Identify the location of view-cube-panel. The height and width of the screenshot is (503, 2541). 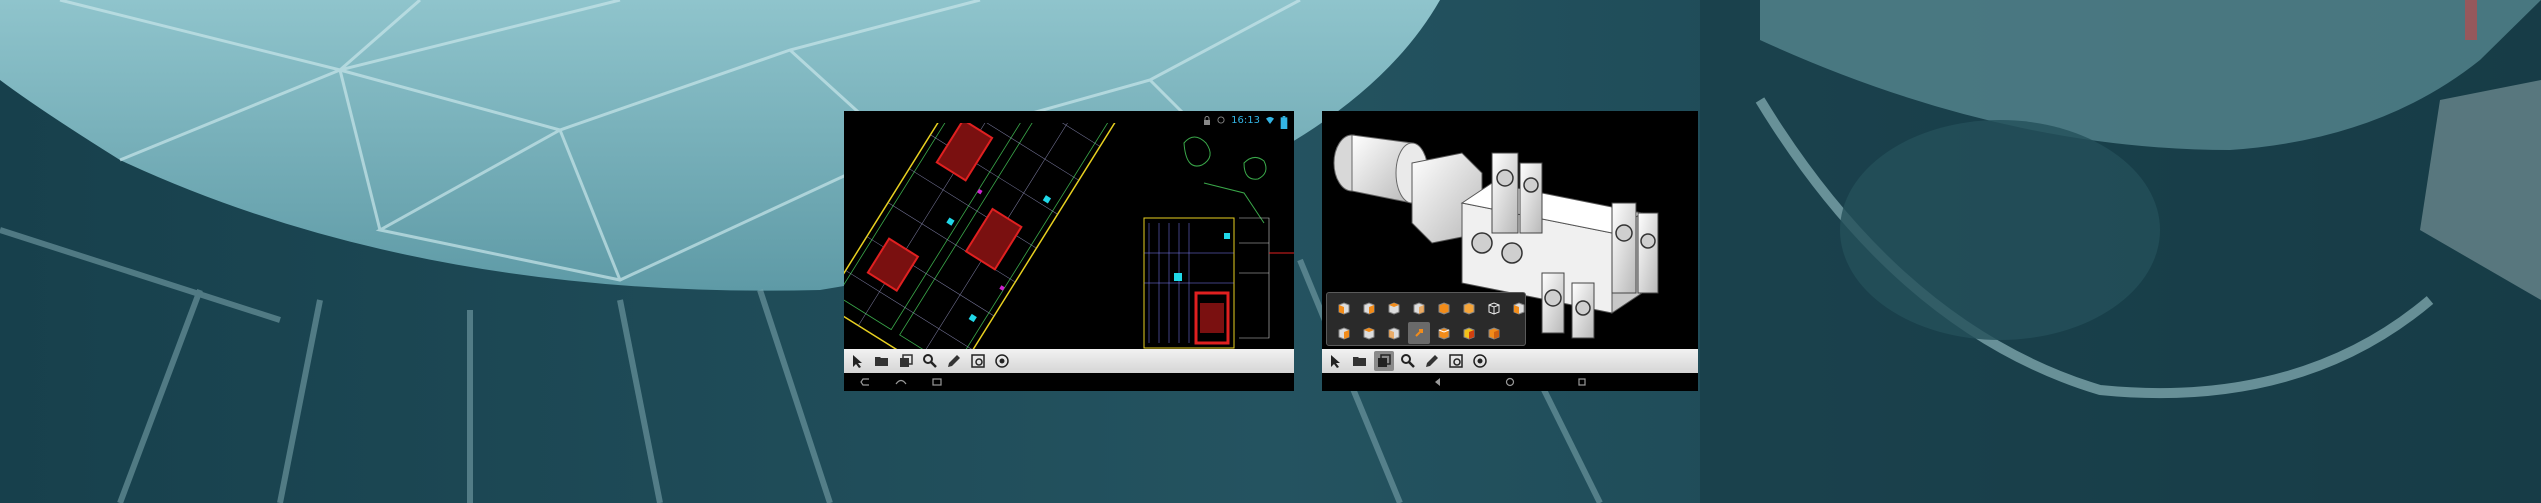
(1426, 319).